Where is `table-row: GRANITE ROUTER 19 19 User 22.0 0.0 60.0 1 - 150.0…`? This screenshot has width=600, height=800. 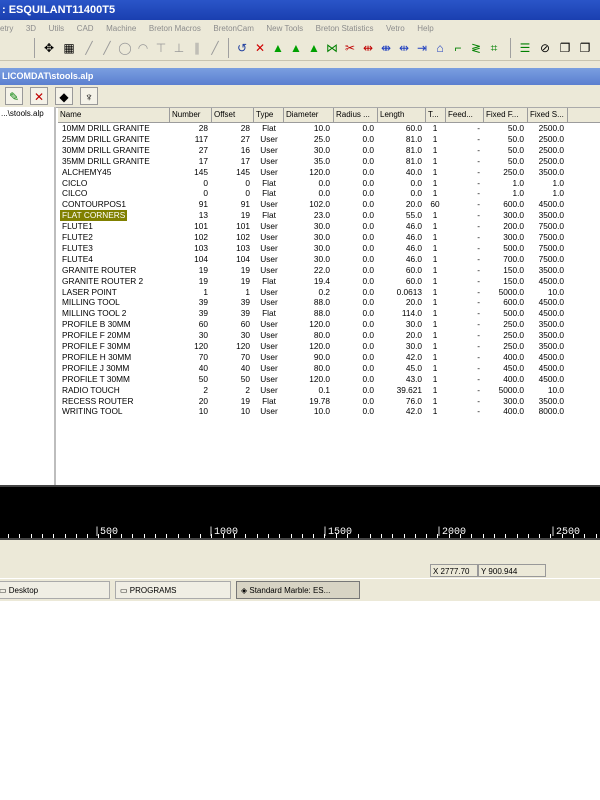
table-row: GRANITE ROUTER 19 19 User 22.0 0.0 60.0 1 - 150.0… is located at coordinates (329, 270).